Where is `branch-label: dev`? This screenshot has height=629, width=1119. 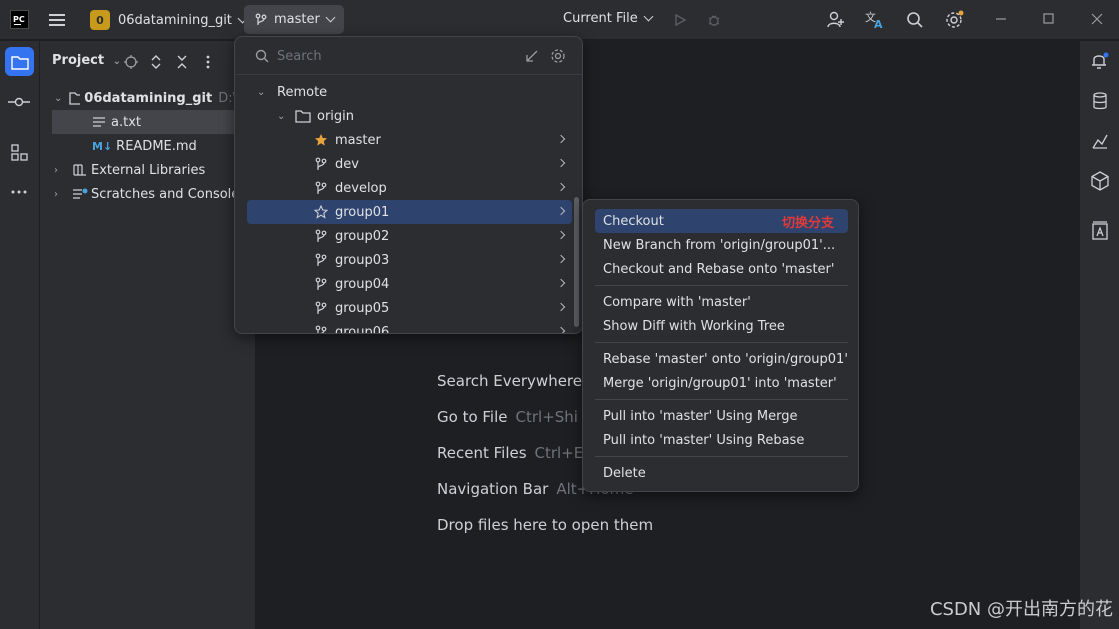 branch-label: dev is located at coordinates (347, 164).